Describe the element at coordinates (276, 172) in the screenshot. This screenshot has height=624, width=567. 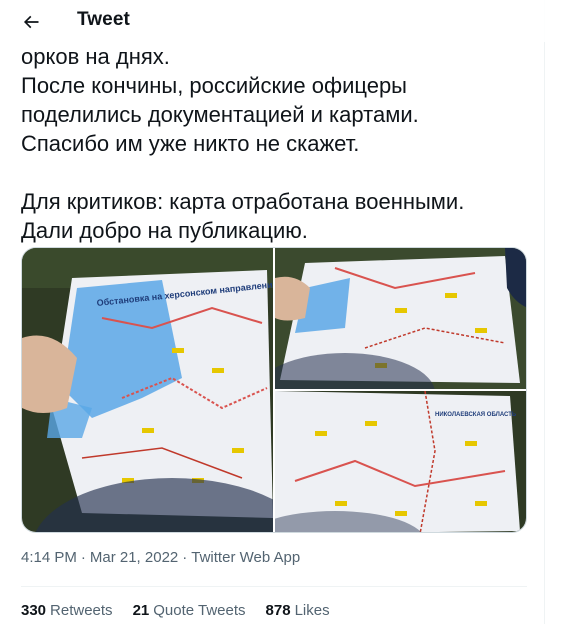
I see `tweet-text-line` at that location.